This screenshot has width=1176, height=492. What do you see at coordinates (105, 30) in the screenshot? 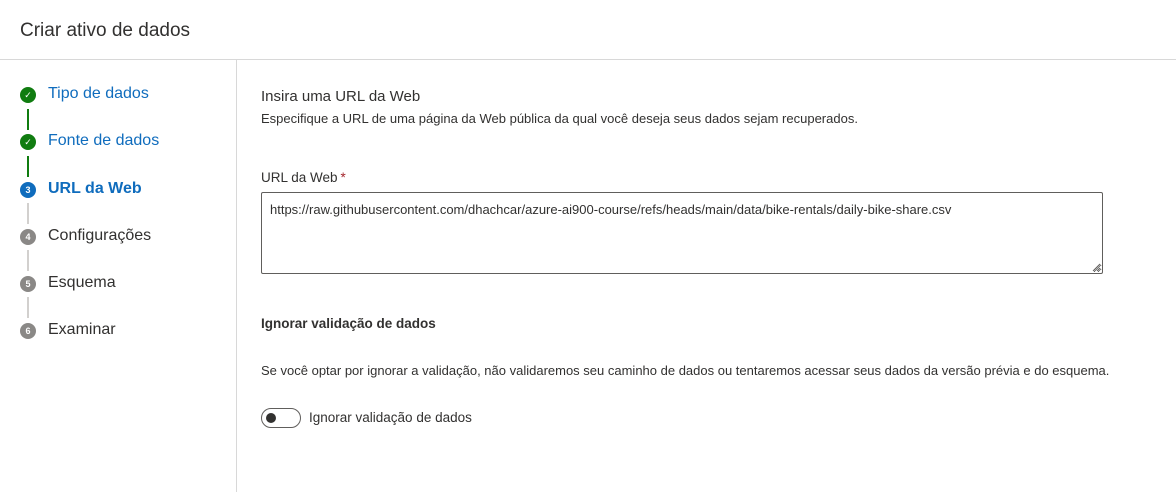
I see `page-title: Criar ativo de dados` at bounding box center [105, 30].